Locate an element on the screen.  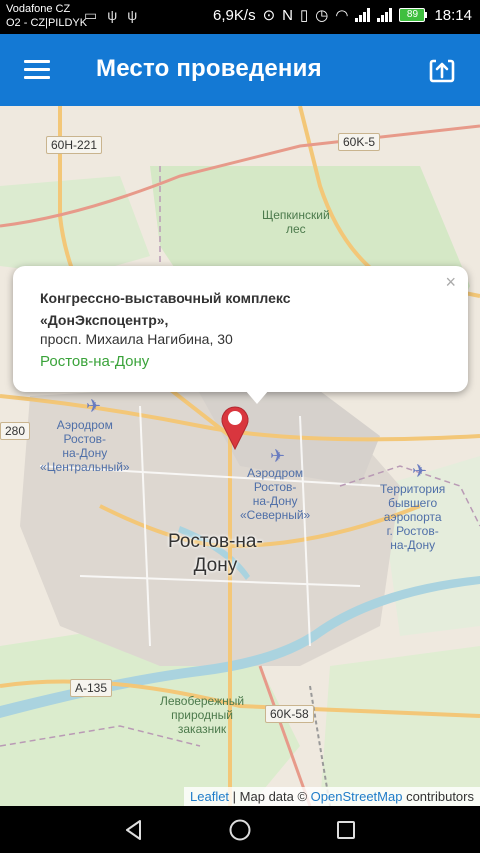
status-right: 6,9K/s ⊙ N ▯ ◷ ◠ 89 18:14 is located at coordinates (342, 15).